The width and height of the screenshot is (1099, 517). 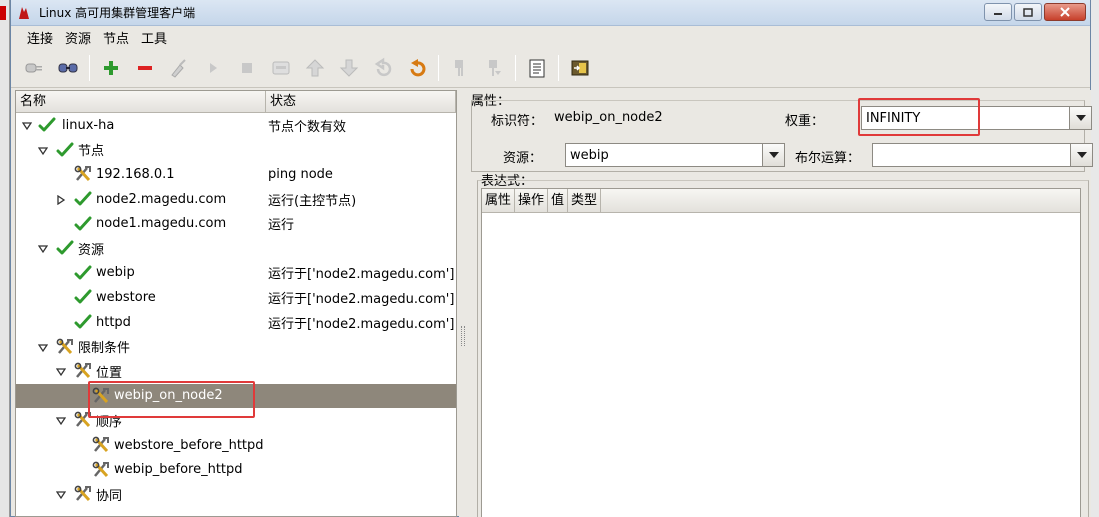 I want to click on tree-item-label: 位置, so click(x=109, y=373).